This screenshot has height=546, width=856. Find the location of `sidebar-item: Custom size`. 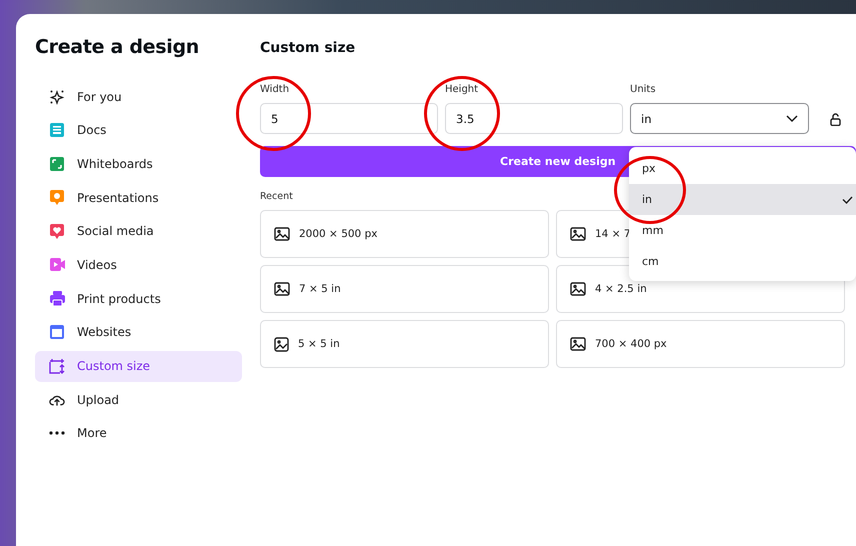

sidebar-item: Custom size is located at coordinates (138, 366).